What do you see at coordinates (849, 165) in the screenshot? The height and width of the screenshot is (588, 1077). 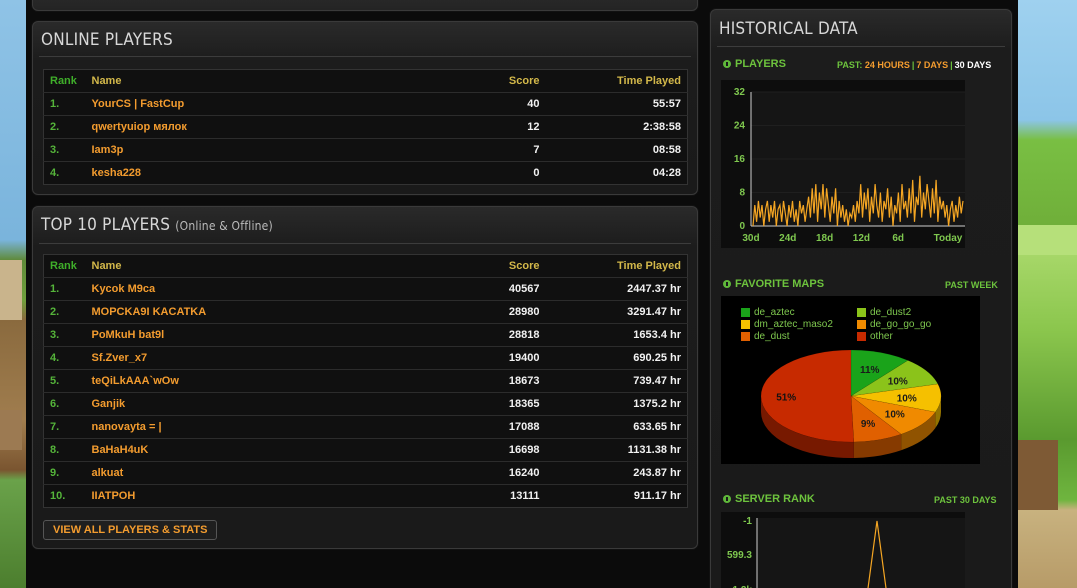 I see `players-line-chart: 0 8 16 24 32 30d 24d 18d 12d 6d Today` at bounding box center [849, 165].